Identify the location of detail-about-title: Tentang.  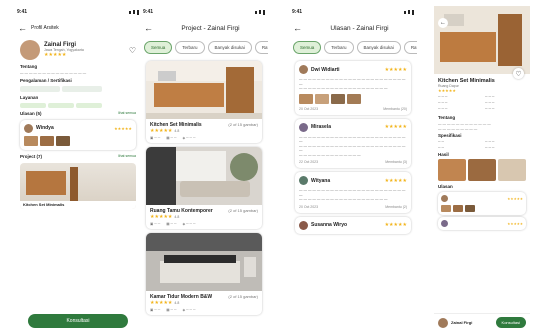
(447, 117).